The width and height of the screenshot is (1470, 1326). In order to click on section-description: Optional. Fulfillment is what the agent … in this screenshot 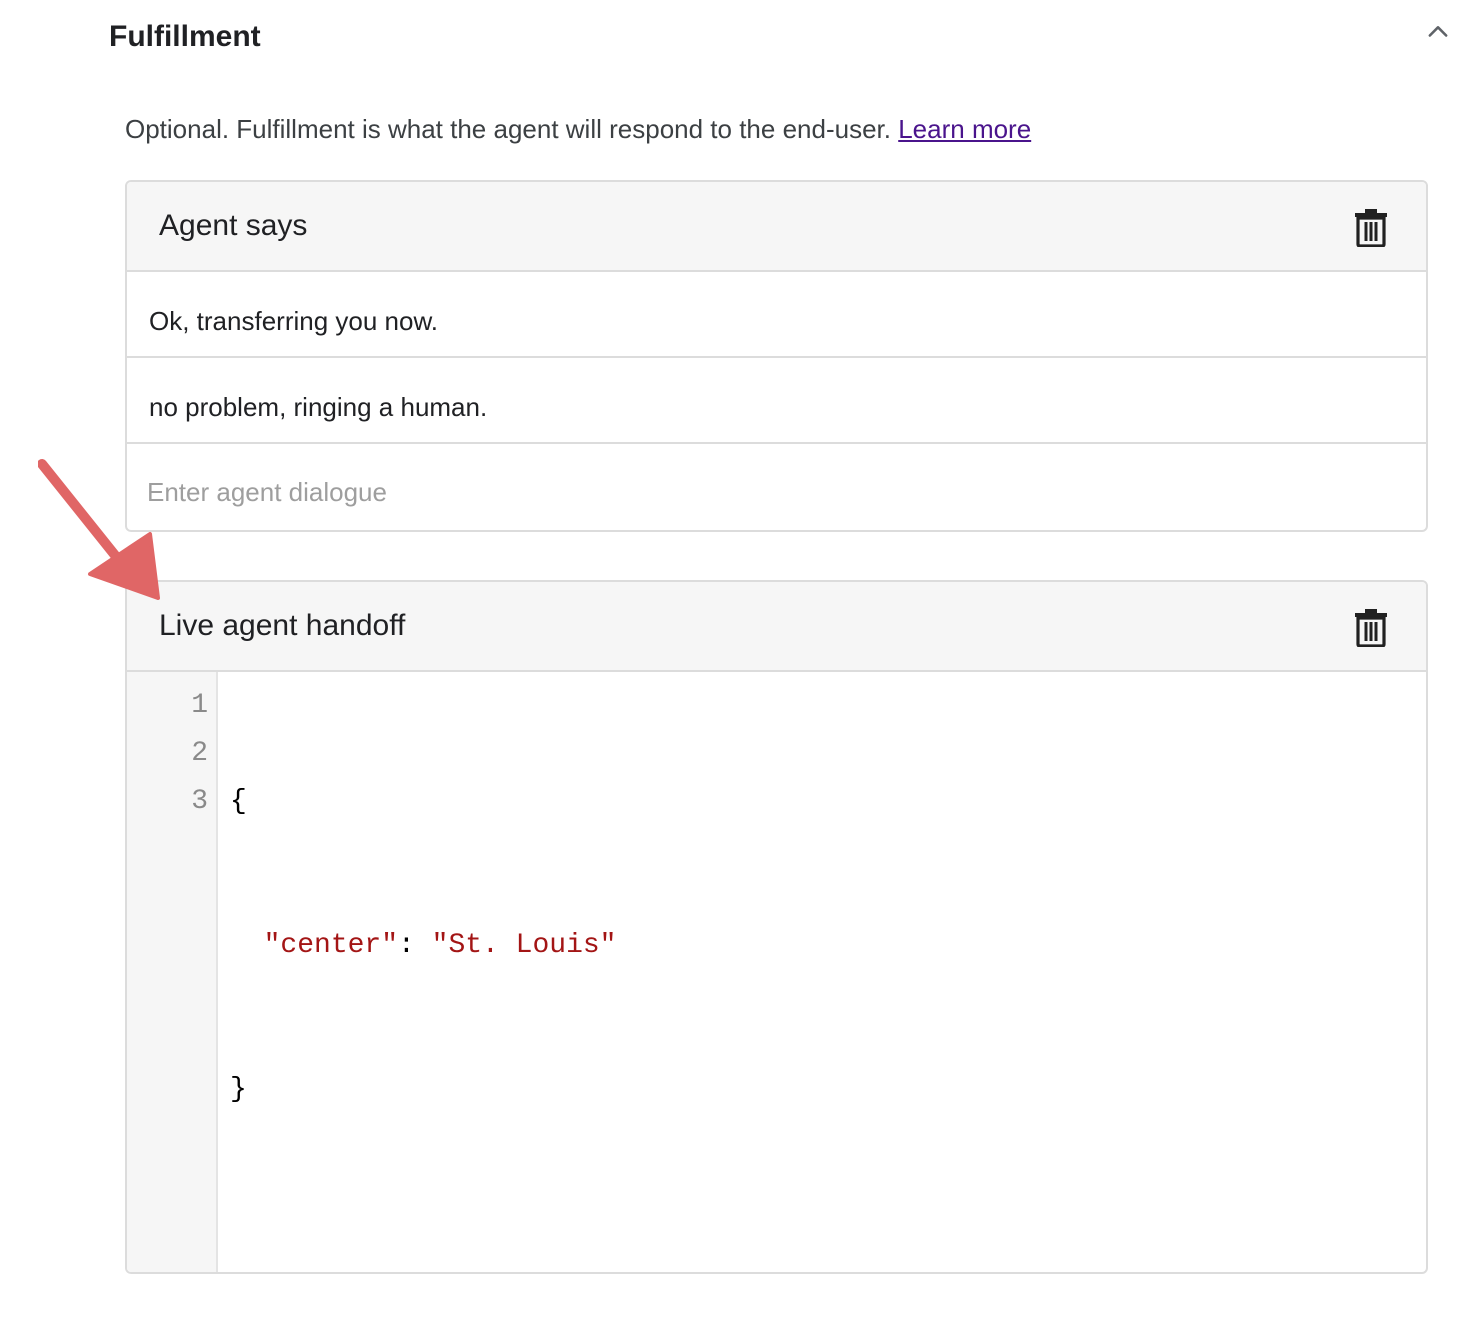, I will do `click(578, 129)`.